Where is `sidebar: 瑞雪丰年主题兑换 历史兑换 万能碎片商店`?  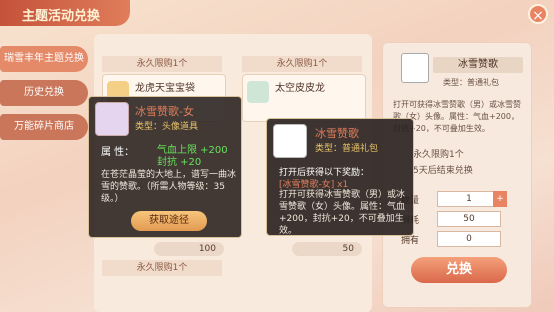
sidebar: 瑞雪丰年主题兑换 历史兑换 万能碎片商店 is located at coordinates (44, 97).